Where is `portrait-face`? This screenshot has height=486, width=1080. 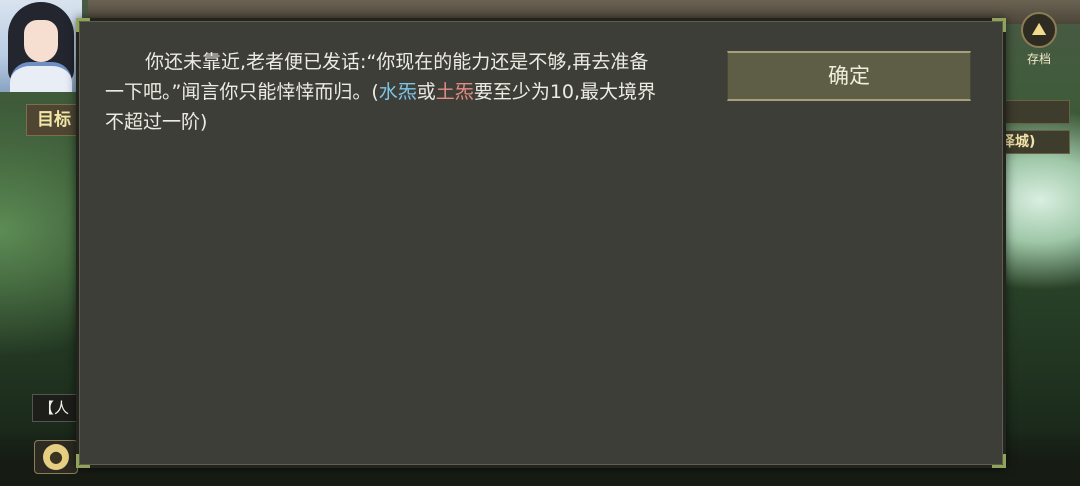 portrait-face is located at coordinates (41, 41).